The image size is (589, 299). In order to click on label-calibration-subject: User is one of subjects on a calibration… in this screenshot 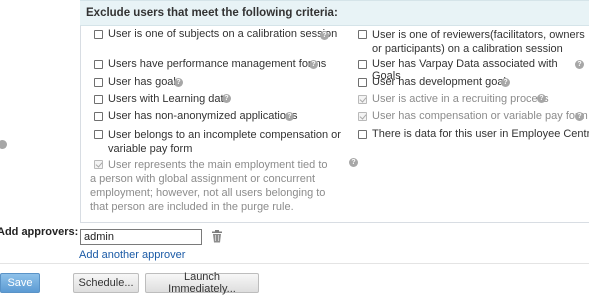, I will do `click(223, 34)`.